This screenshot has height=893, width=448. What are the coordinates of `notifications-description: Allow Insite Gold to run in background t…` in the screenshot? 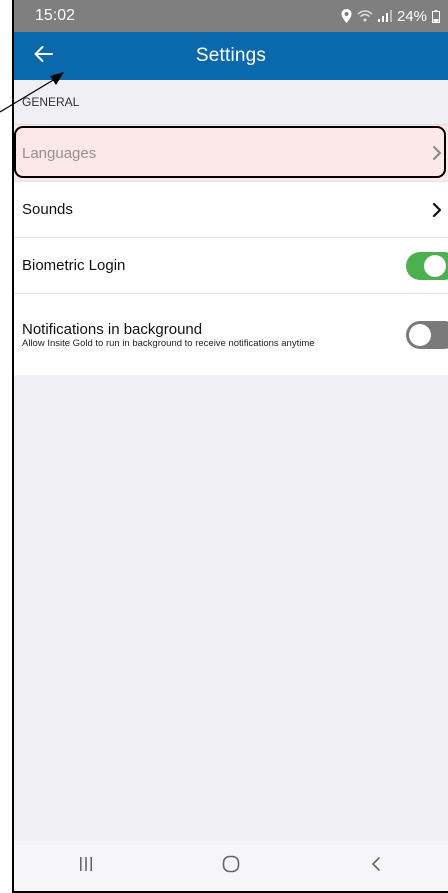 It's located at (168, 343).